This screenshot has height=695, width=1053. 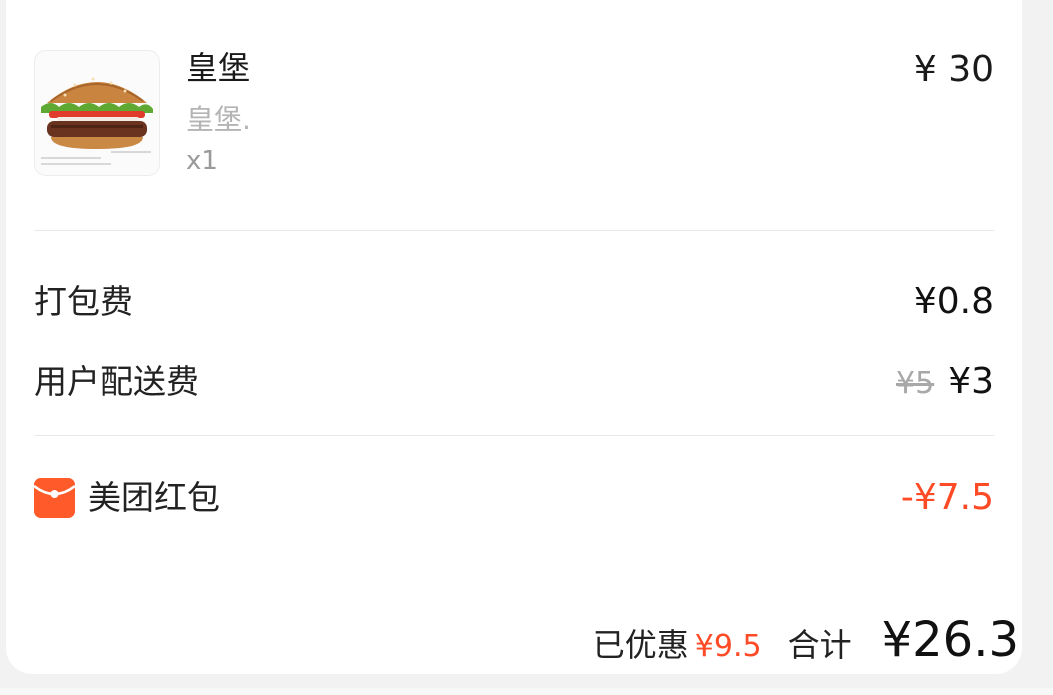 I want to click on order-total-summary: 已优惠 ¥9.5 合计 ¥26.3, so click(x=806, y=640).